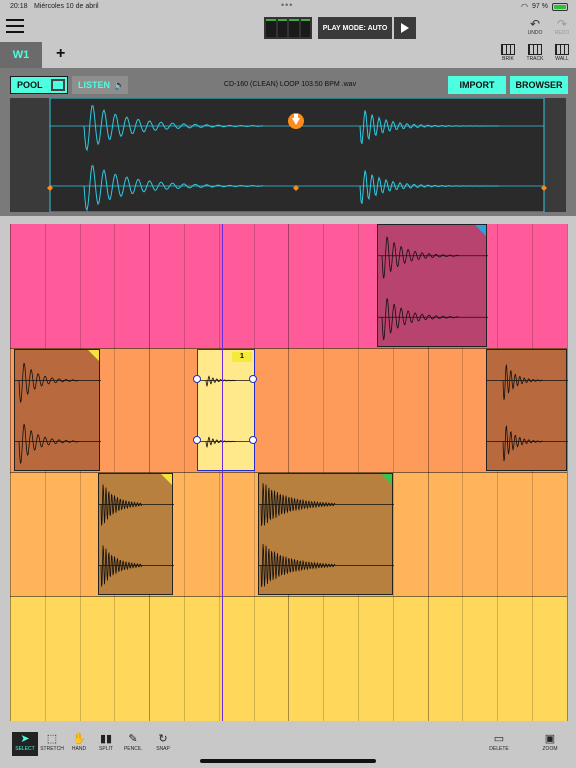  What do you see at coordinates (290, 84) in the screenshot?
I see `sample-filename: CD-160 (CLEAN) LOOP 103.50 BPM .wav` at bounding box center [290, 84].